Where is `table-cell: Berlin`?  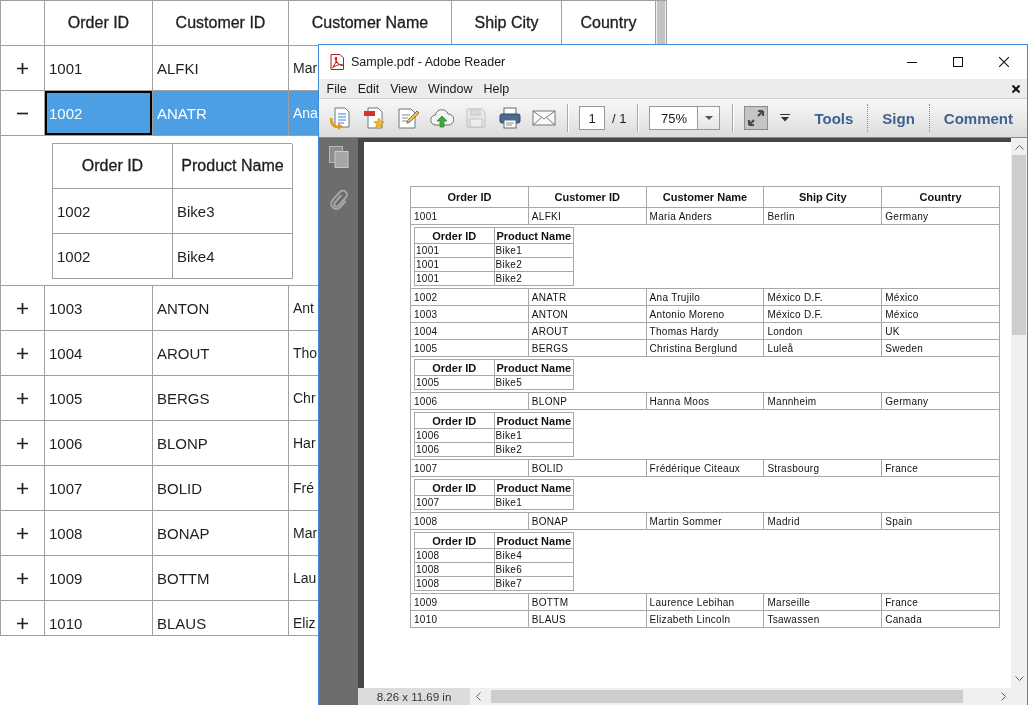 table-cell: Berlin is located at coordinates (822, 216).